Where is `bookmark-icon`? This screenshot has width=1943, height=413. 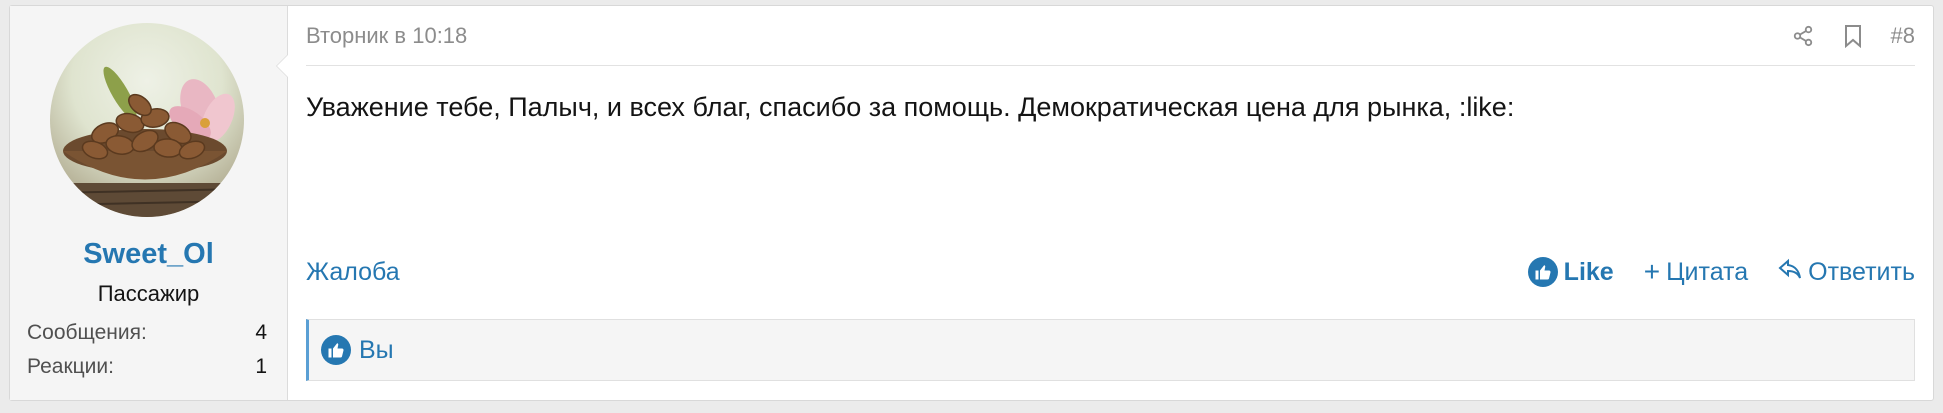
bookmark-icon is located at coordinates (1853, 36).